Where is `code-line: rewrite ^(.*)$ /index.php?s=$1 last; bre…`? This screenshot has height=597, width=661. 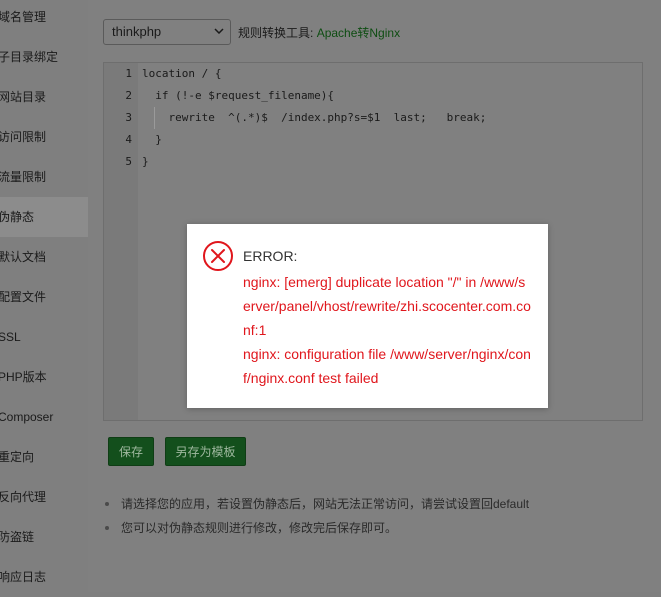 code-line: rewrite ^(.*)$ /index.php?s=$1 last; bre… is located at coordinates (314, 117).